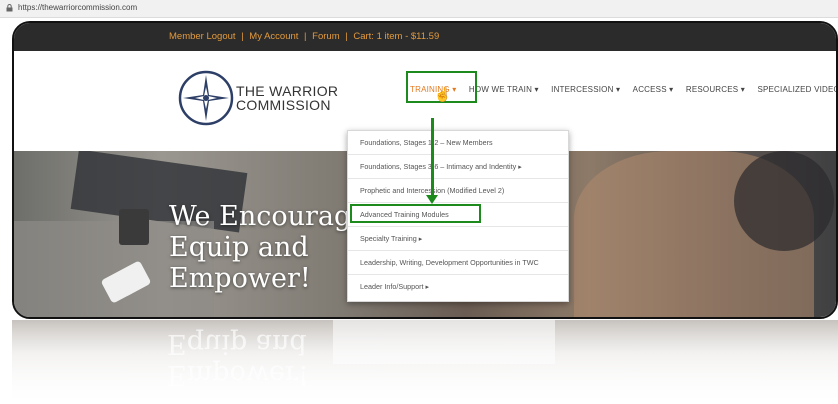 The height and width of the screenshot is (404, 838). What do you see at coordinates (287, 91) in the screenshot?
I see `brand-line-1: THE WARRIOR` at bounding box center [287, 91].